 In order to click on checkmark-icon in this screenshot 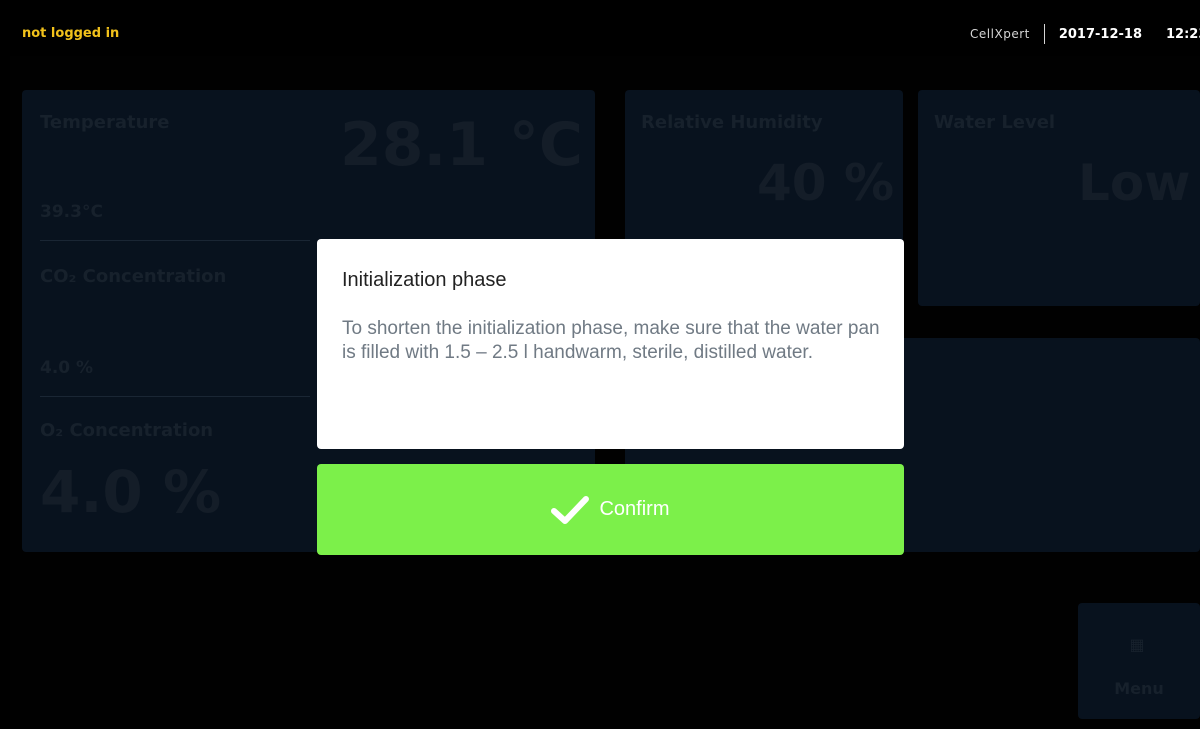, I will do `click(570, 509)`.